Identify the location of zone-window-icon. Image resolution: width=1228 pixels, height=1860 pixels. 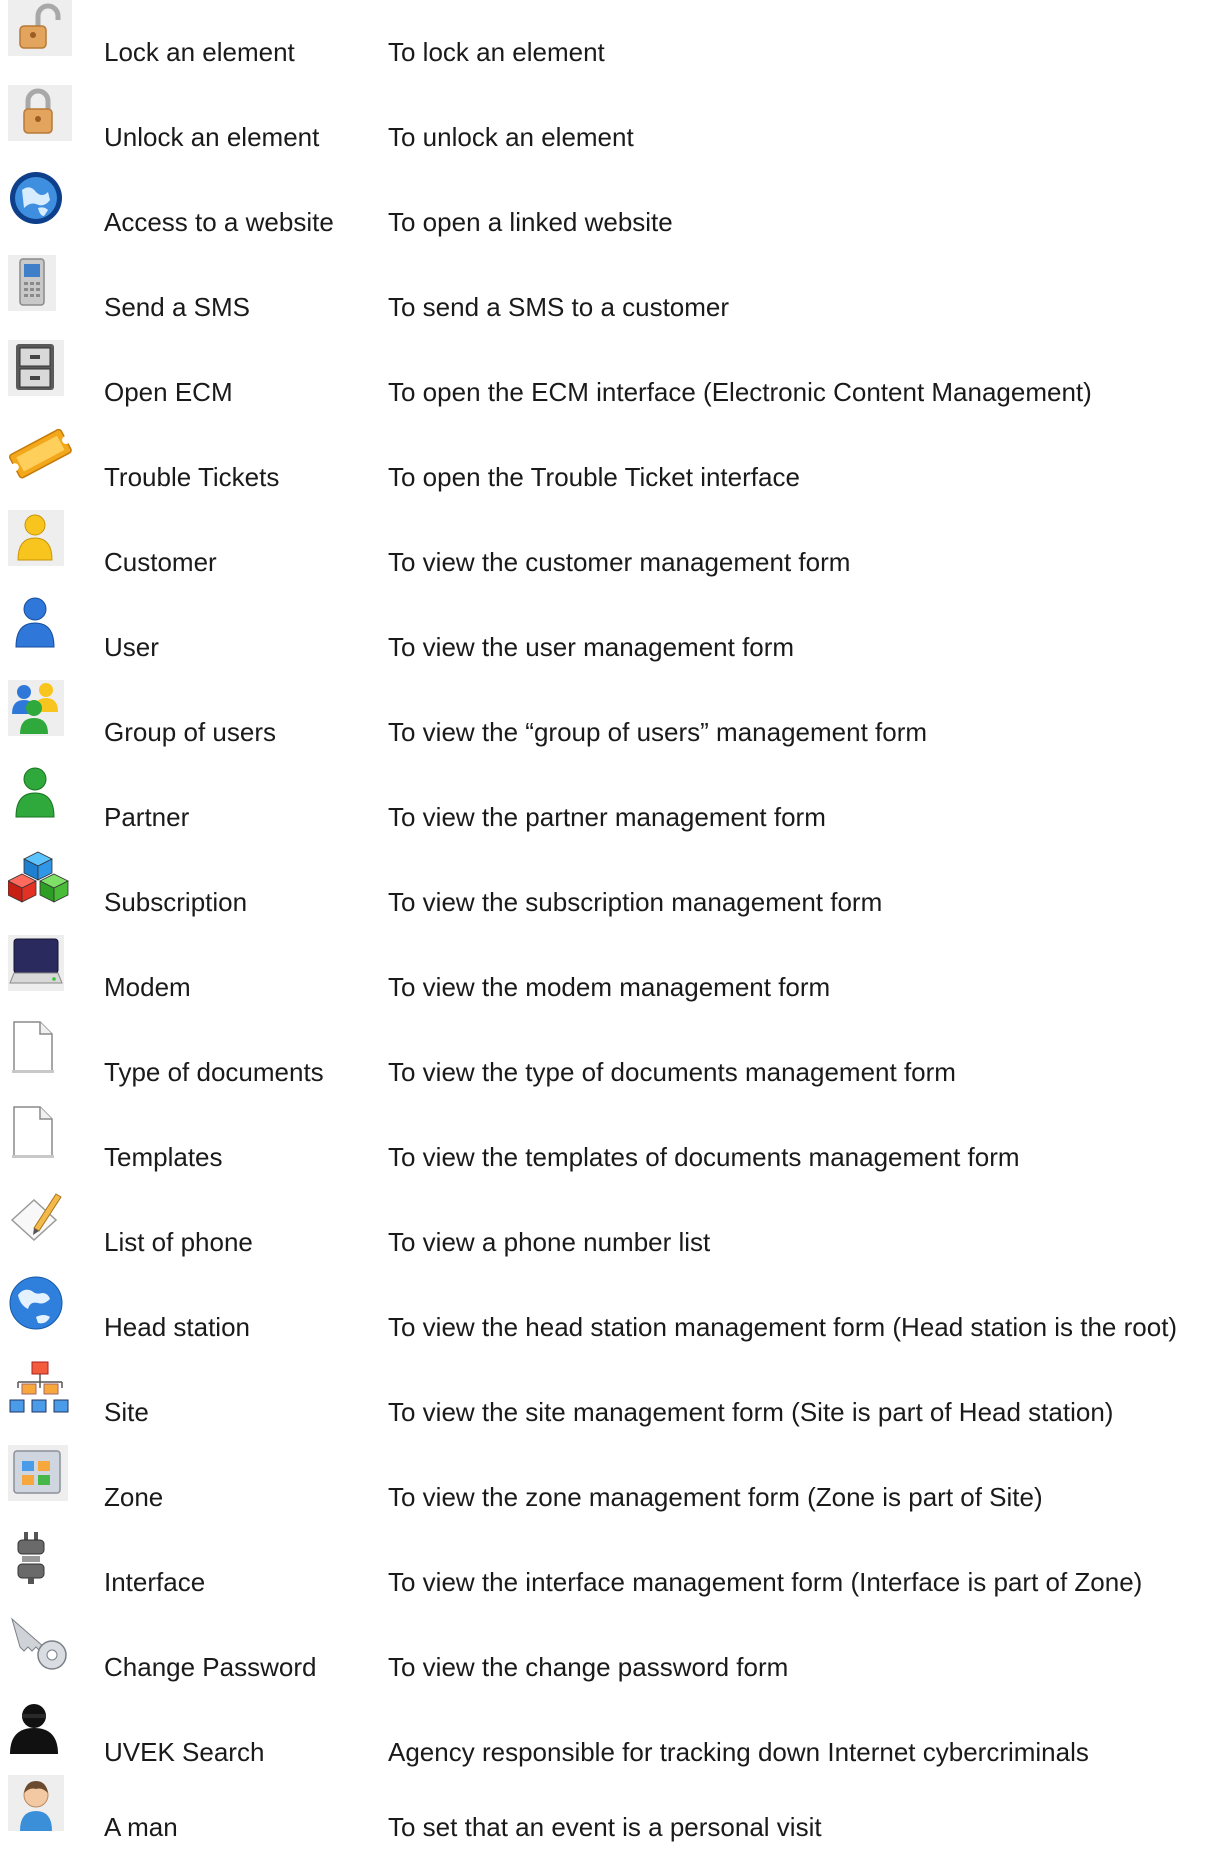
(40, 1473).